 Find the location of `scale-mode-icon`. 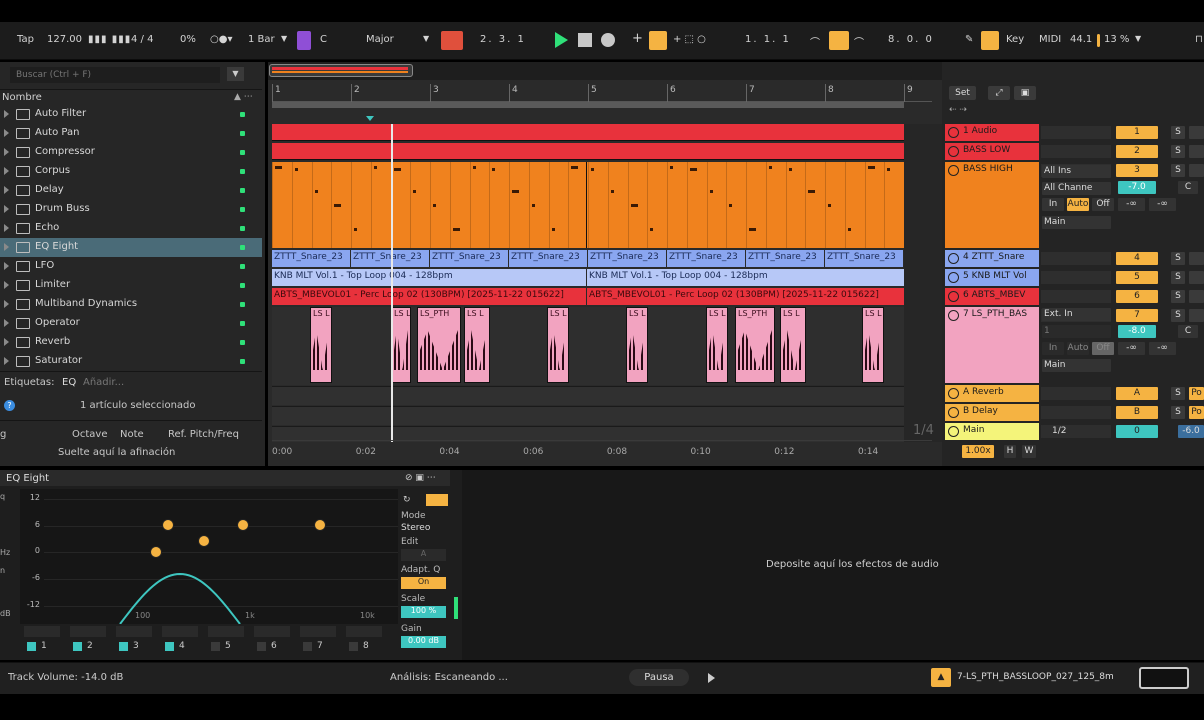

scale-mode-icon is located at coordinates (304, 40).